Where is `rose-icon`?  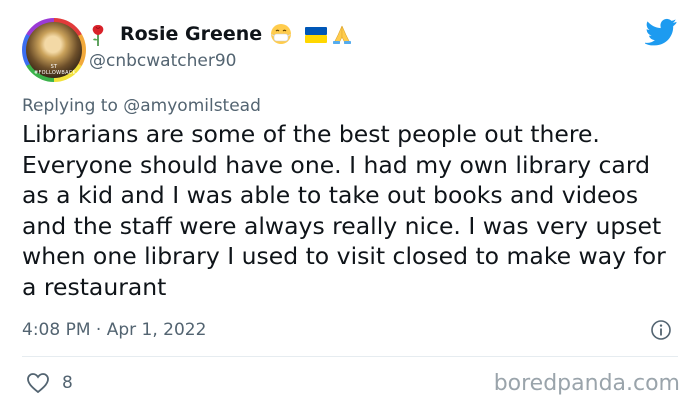 rose-icon is located at coordinates (98, 35).